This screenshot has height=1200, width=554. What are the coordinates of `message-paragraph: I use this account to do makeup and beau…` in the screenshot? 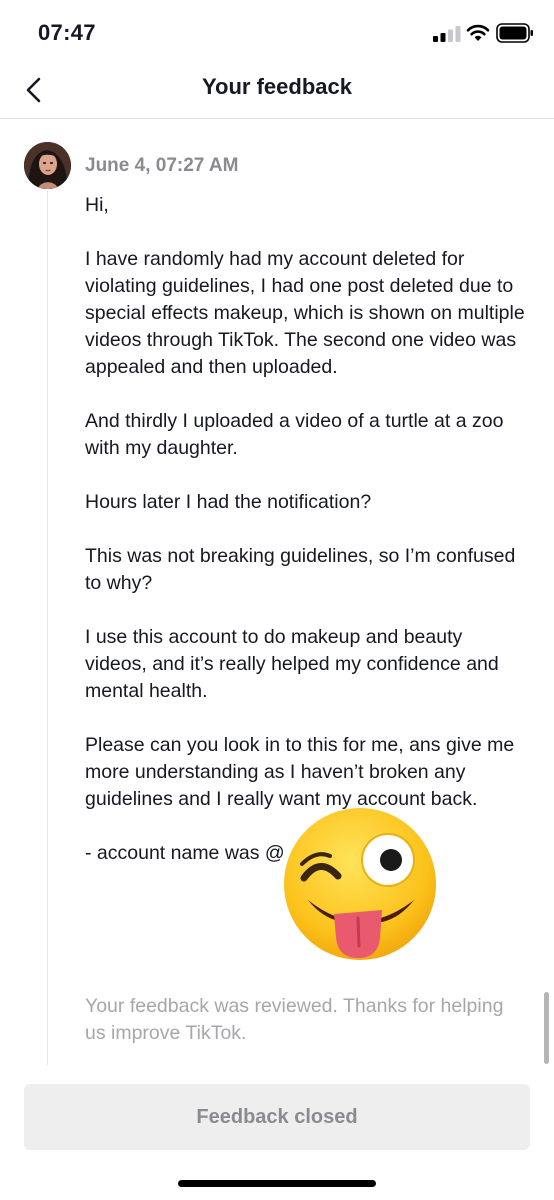 It's located at (292, 664).